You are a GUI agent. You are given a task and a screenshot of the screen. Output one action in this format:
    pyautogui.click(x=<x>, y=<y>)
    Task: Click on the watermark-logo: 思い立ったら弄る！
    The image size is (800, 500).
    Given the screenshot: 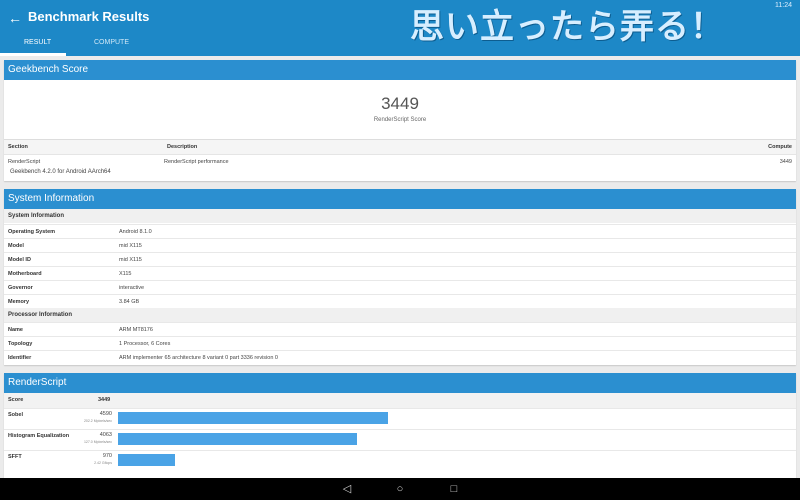 What is the action you would take?
    pyautogui.click(x=567, y=27)
    